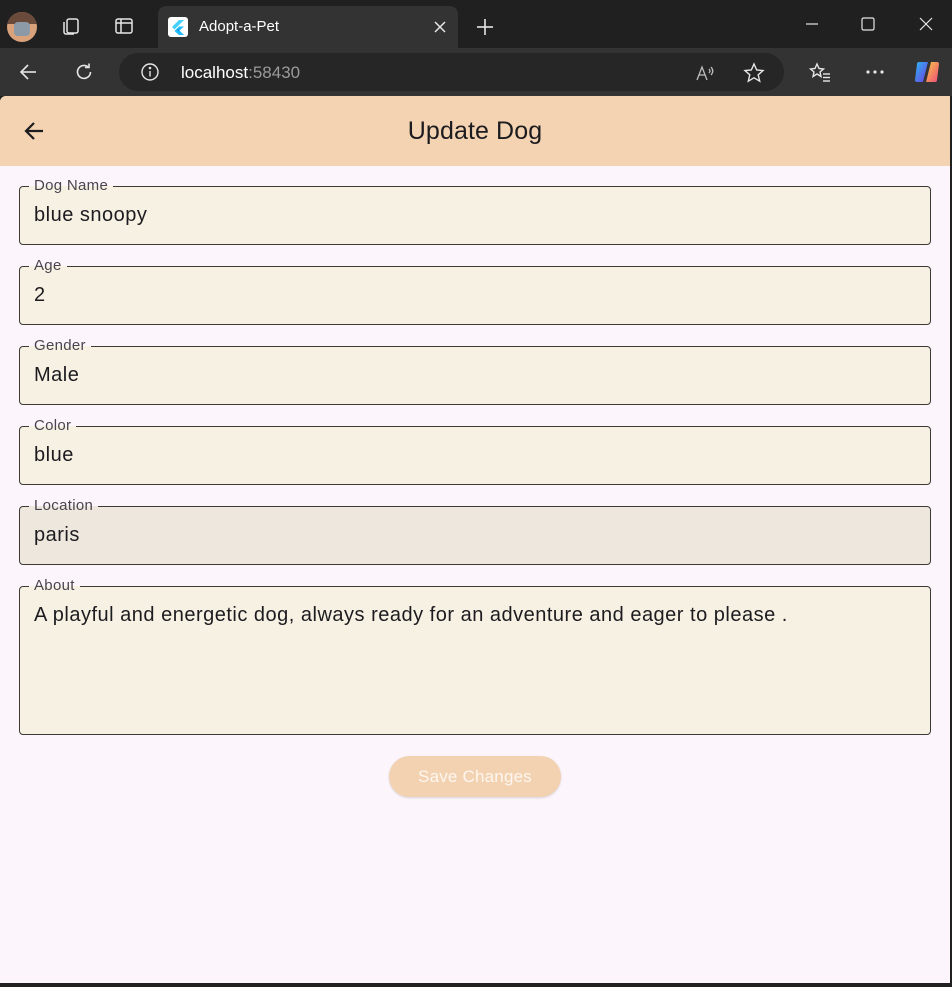 This screenshot has height=987, width=952. I want to click on url-text: localhost:58430, so click(240, 73).